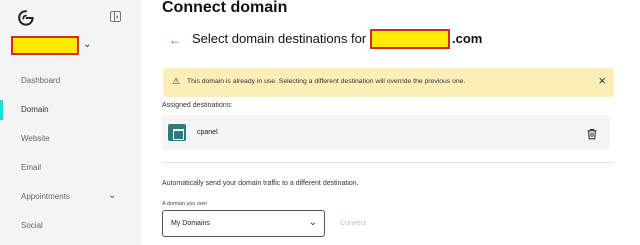  Describe the element at coordinates (467, 38) in the screenshot. I see `domain-tld: .com` at that location.